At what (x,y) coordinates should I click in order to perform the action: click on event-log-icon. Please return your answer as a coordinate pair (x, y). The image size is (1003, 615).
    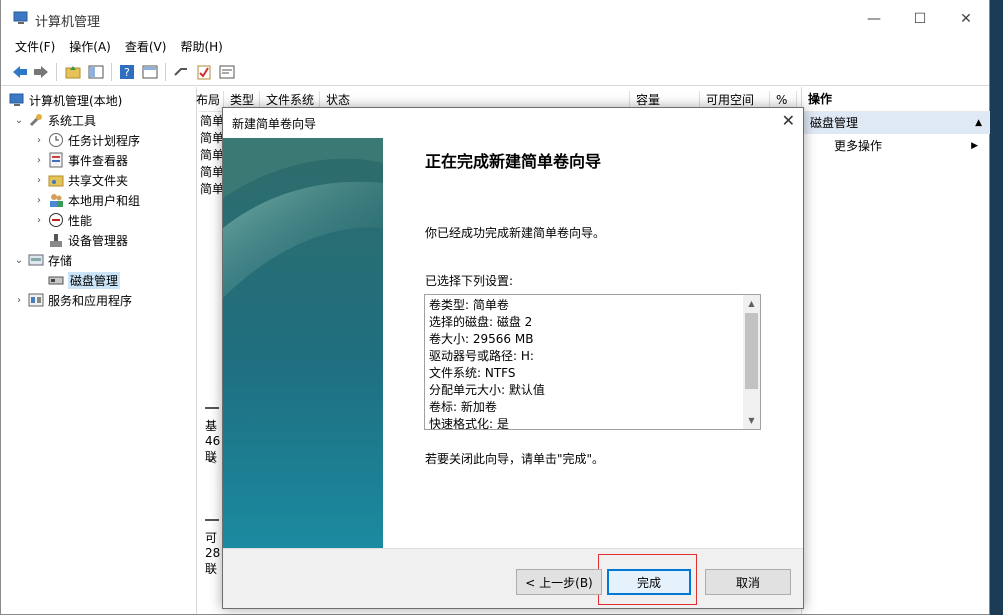
    Looking at the image, I should click on (56, 160).